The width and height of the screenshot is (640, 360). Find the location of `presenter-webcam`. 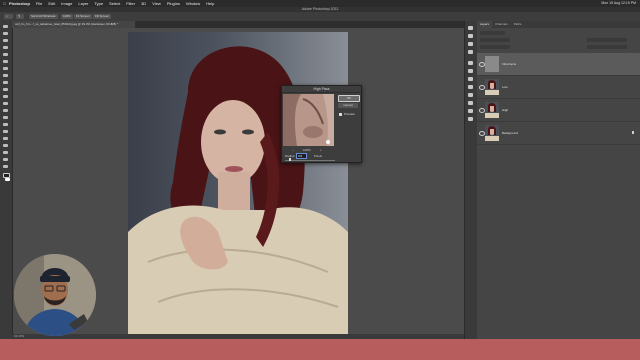

presenter-webcam is located at coordinates (55, 295).